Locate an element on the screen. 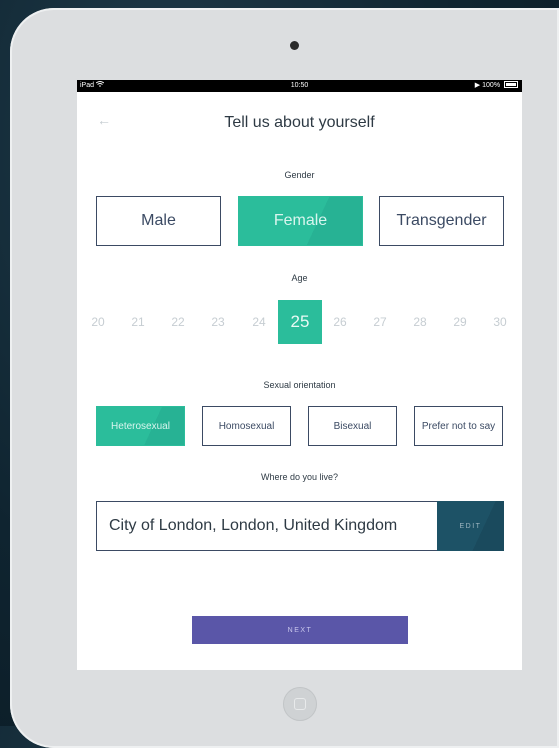 This screenshot has width=559, height=748. home-button-icon is located at coordinates (300, 704).